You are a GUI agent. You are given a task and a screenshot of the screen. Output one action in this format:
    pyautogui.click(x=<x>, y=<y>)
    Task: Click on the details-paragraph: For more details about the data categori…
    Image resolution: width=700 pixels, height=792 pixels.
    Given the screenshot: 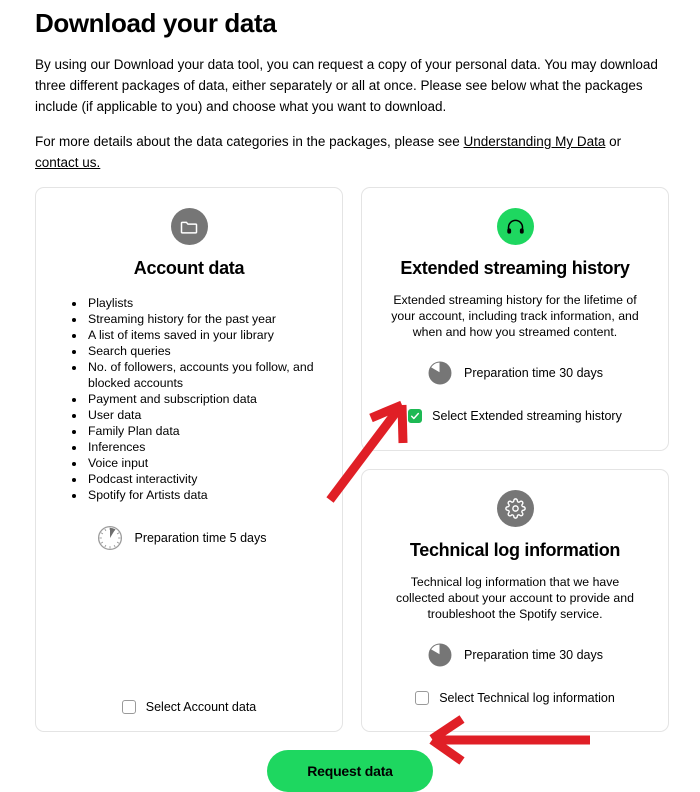 What is the action you would take?
    pyautogui.click(x=350, y=145)
    